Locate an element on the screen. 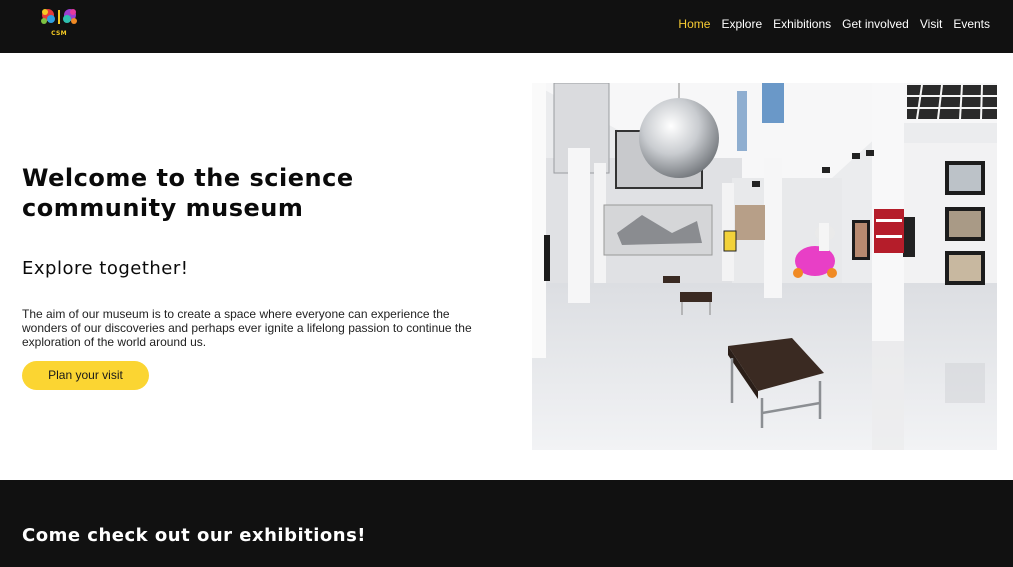 This screenshot has width=1013, height=567. nav-exhibitions: Exhibitions is located at coordinates (802, 24).